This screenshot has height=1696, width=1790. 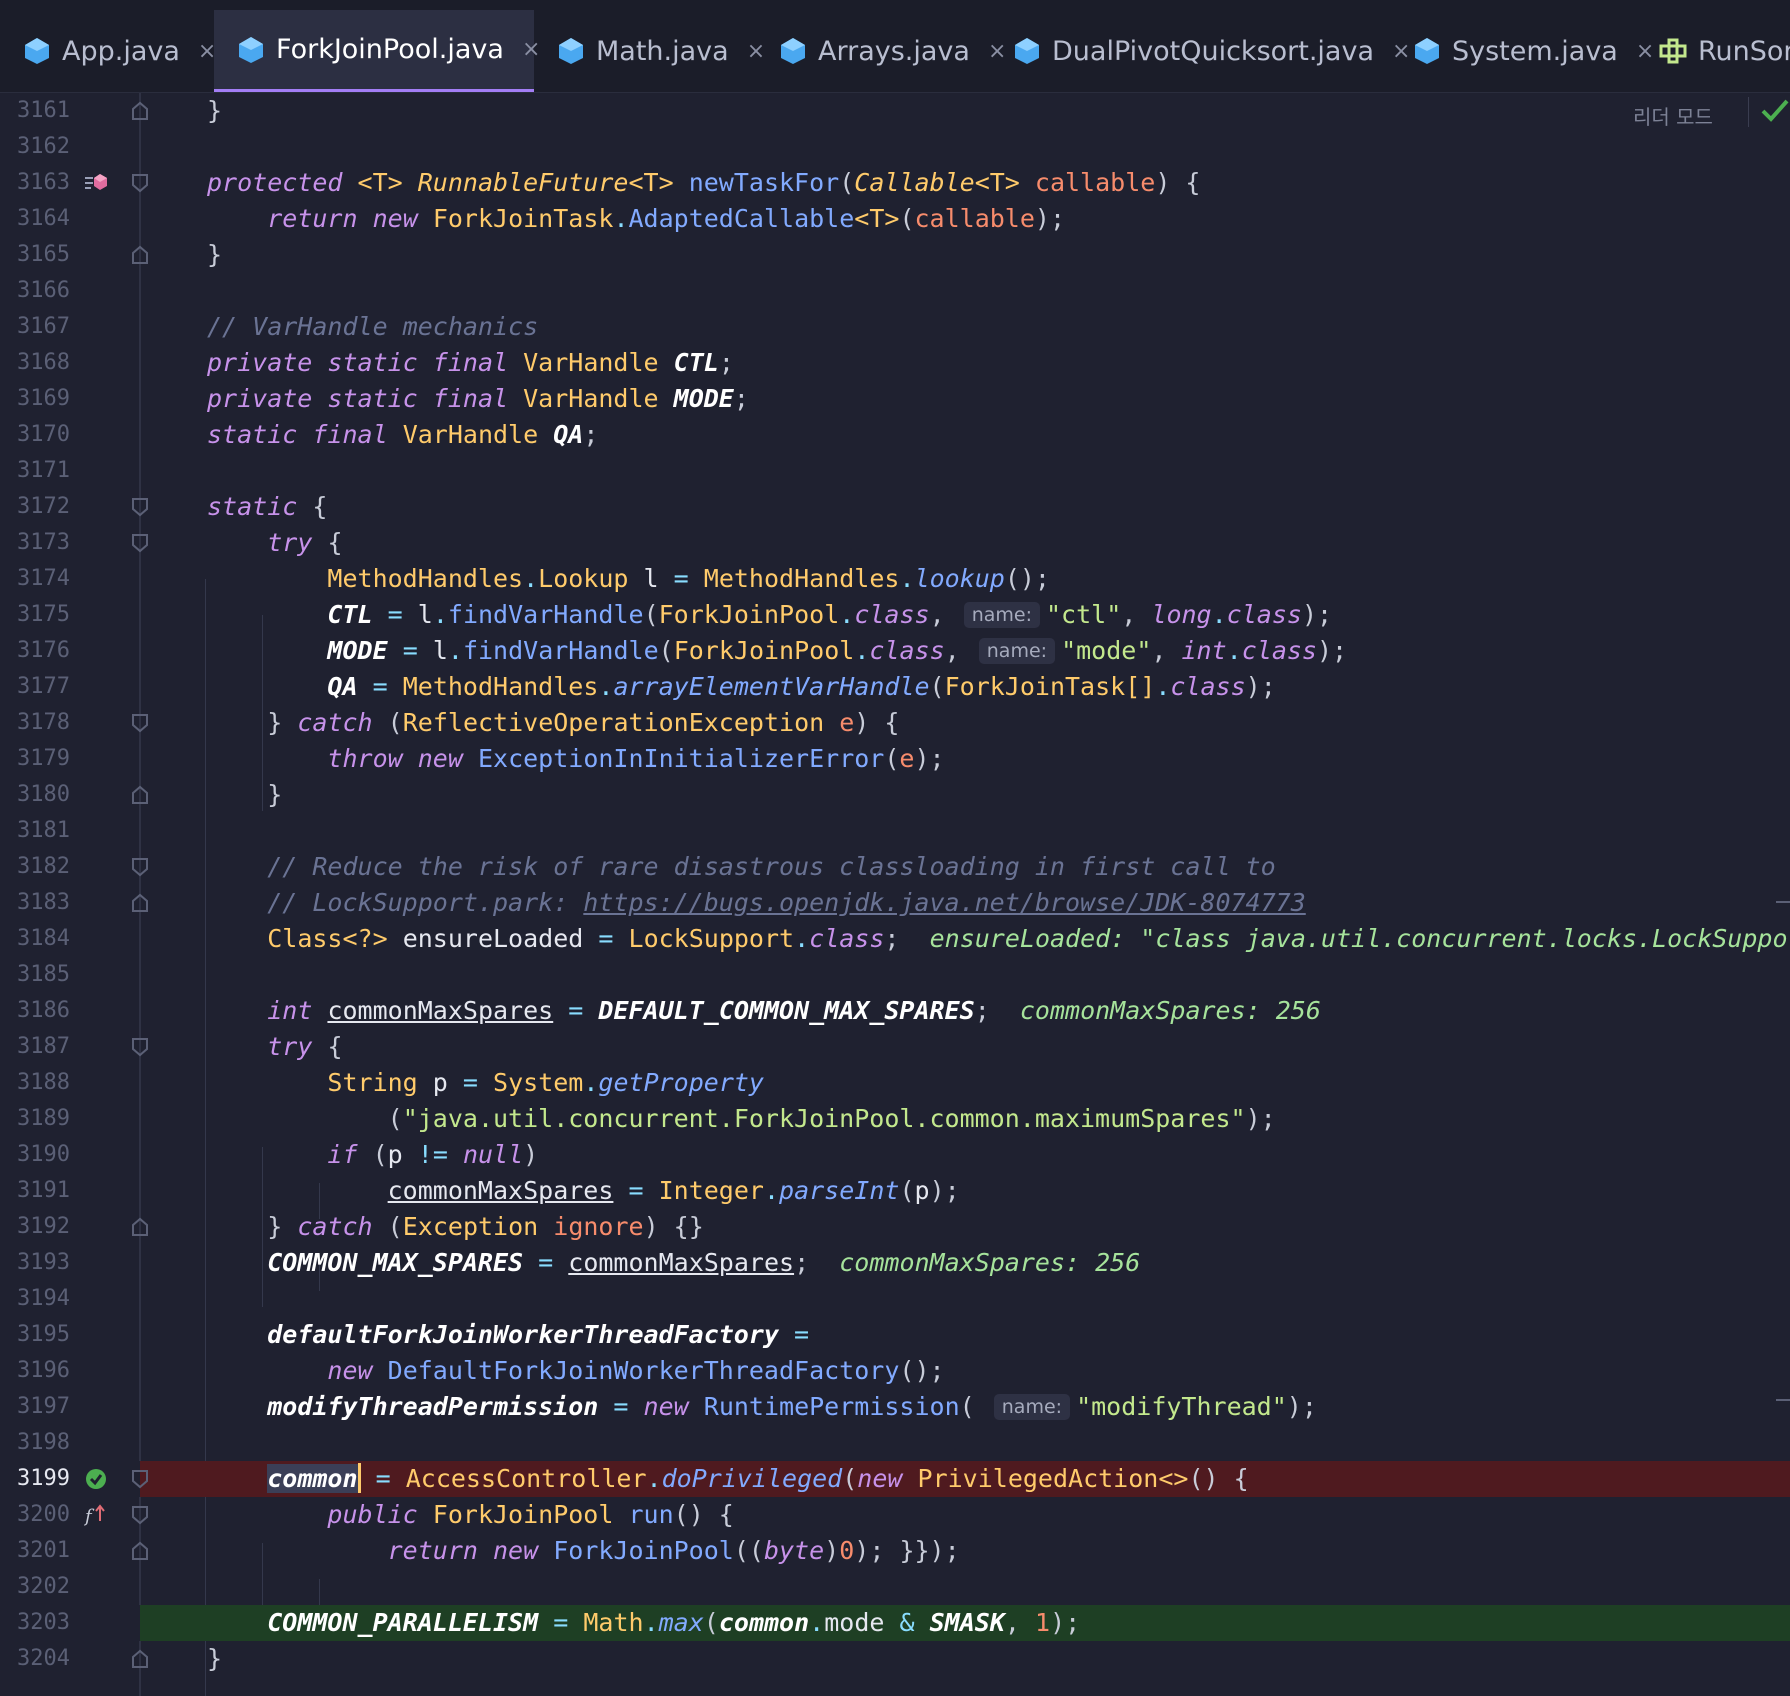 I want to click on code-line: 3168 private static final VarHandle CTL;, so click(x=895, y=363).